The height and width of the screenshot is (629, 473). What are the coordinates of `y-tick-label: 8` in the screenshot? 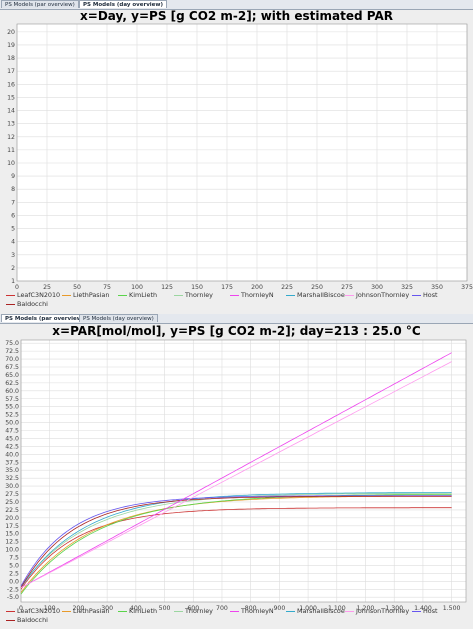 It's located at (13, 189).